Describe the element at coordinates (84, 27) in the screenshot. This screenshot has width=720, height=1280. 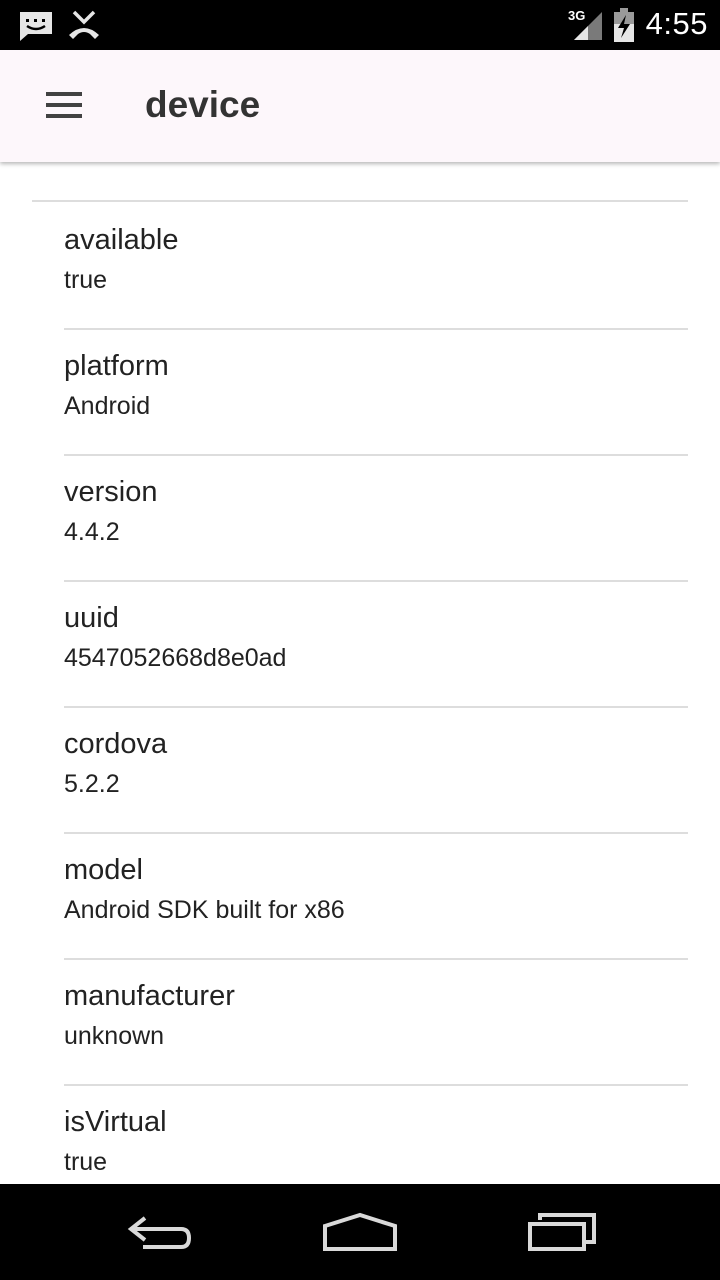
I see `missed-call-icon` at that location.